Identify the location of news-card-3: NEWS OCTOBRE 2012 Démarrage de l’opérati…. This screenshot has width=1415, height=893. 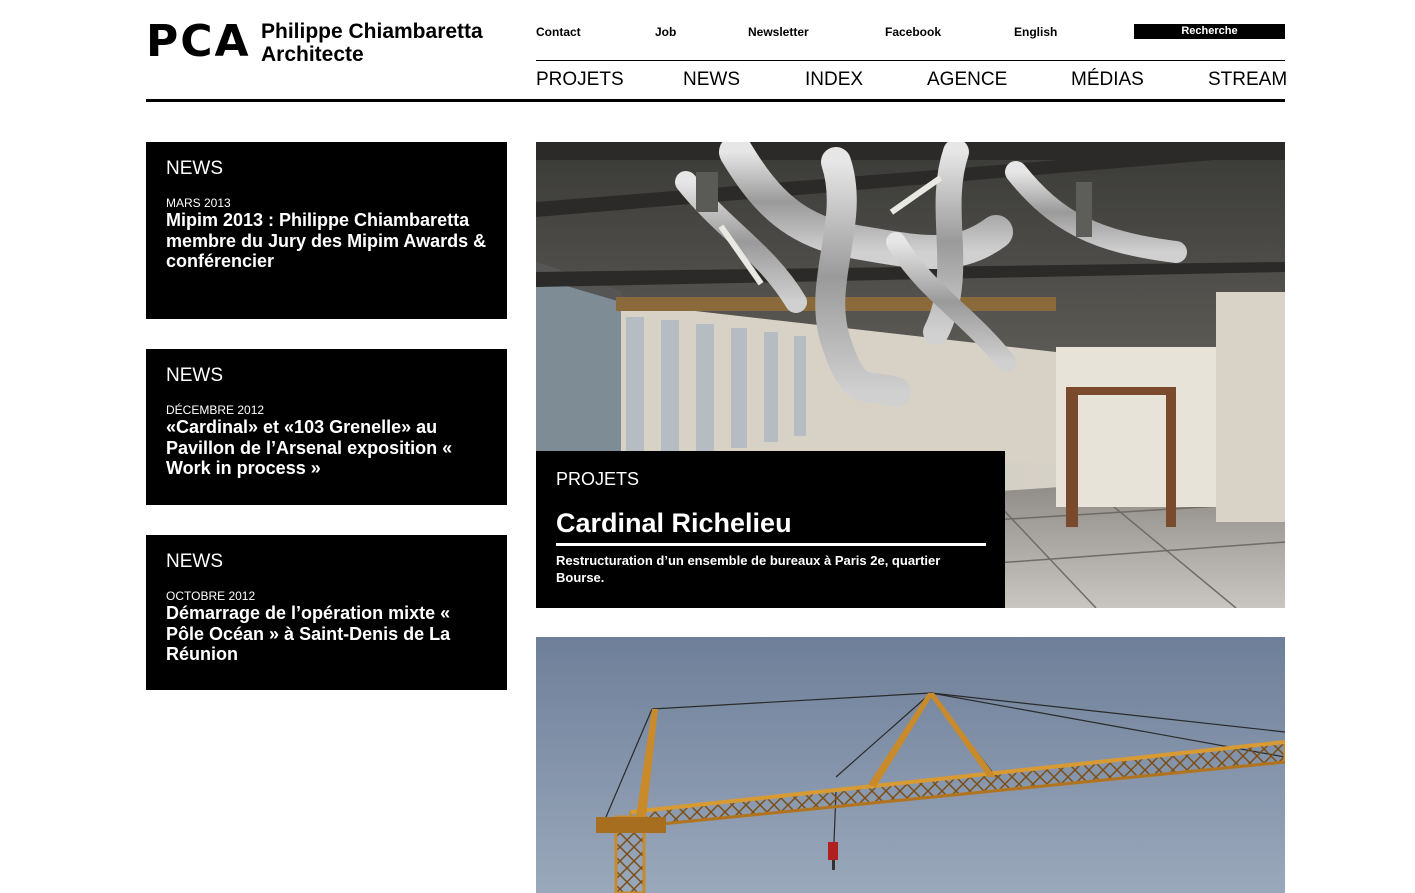
(326, 612).